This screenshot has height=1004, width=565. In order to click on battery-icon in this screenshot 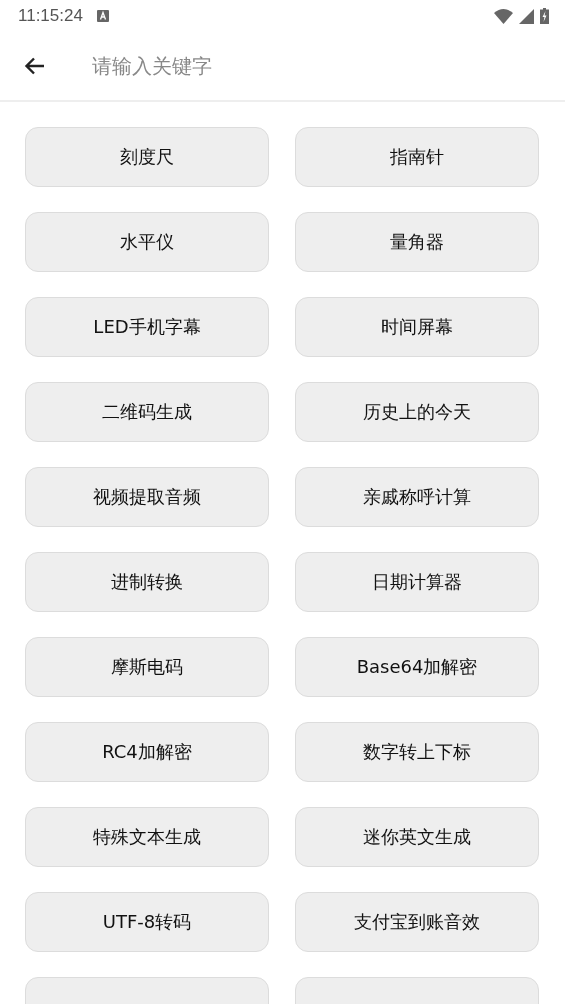, I will do `click(544, 16)`.